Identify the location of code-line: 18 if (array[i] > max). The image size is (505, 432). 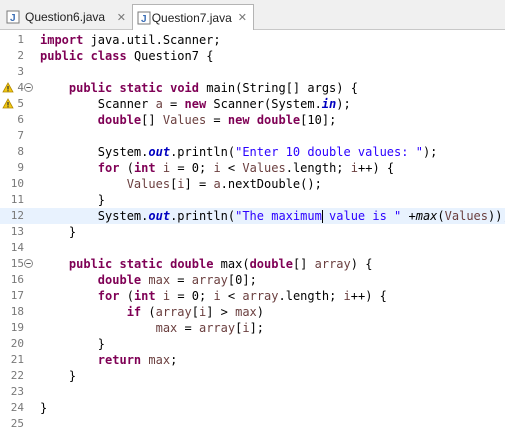
(252, 312).